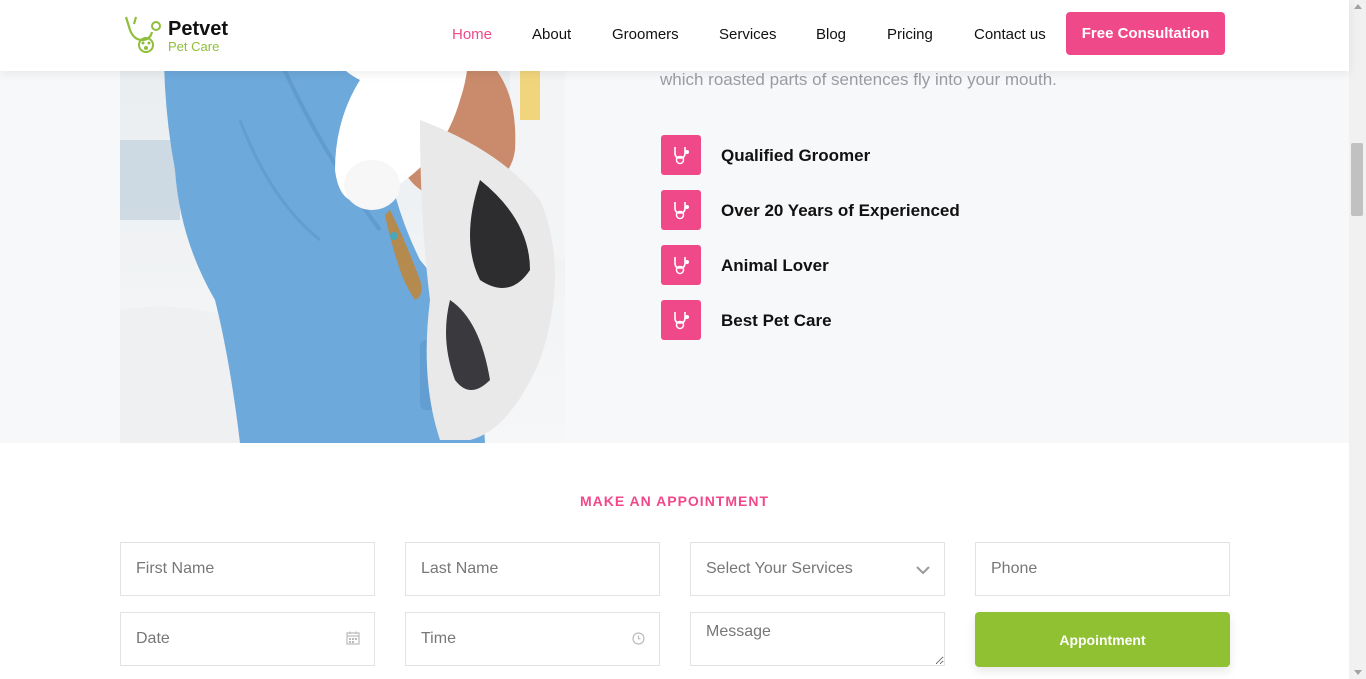 This screenshot has height=679, width=1366. What do you see at coordinates (923, 570) in the screenshot?
I see `chevron-down-icon` at bounding box center [923, 570].